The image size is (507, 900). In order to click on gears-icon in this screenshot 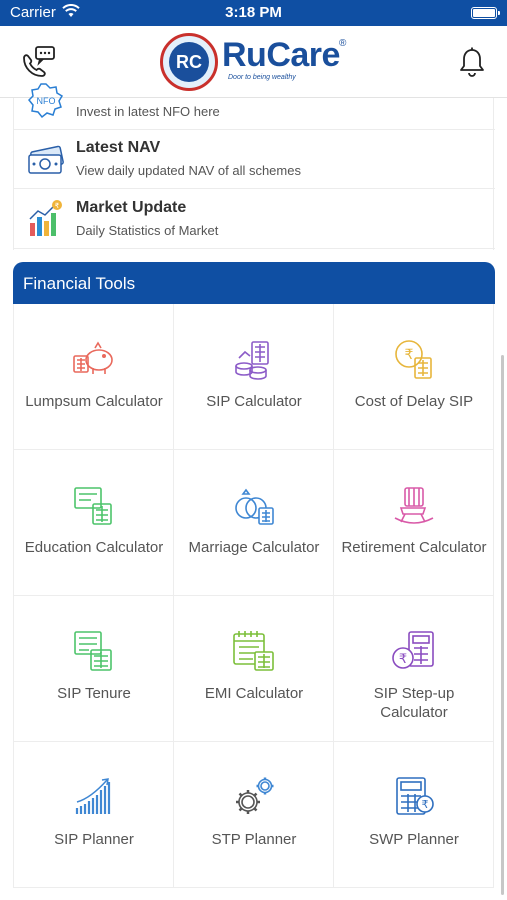, I will do `click(254, 797)`.